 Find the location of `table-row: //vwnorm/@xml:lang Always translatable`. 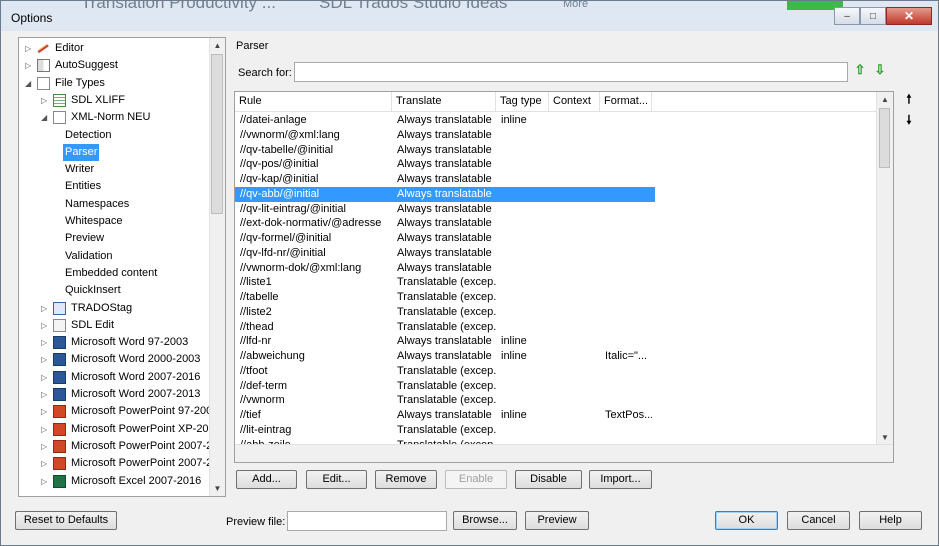

table-row: //vwnorm/@xml:lang Always translatable is located at coordinates (445, 135).